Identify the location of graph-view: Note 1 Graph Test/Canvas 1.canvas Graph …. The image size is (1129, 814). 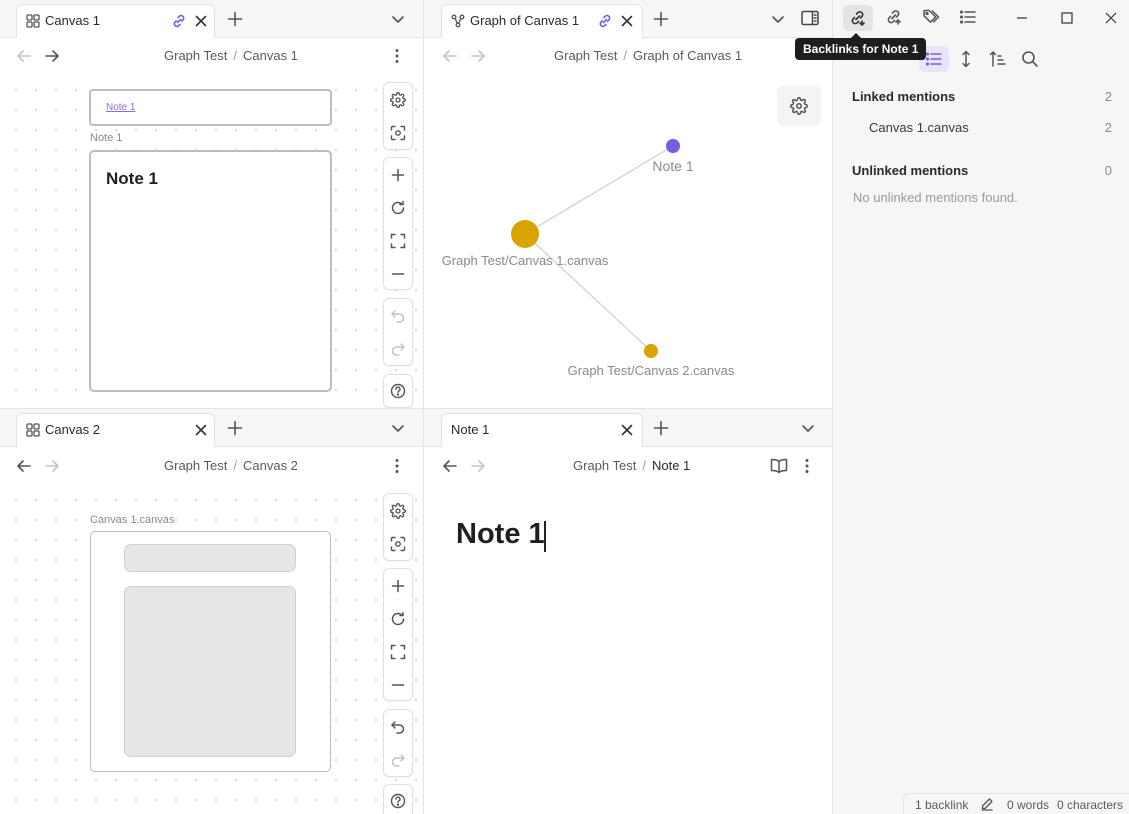
(628, 241).